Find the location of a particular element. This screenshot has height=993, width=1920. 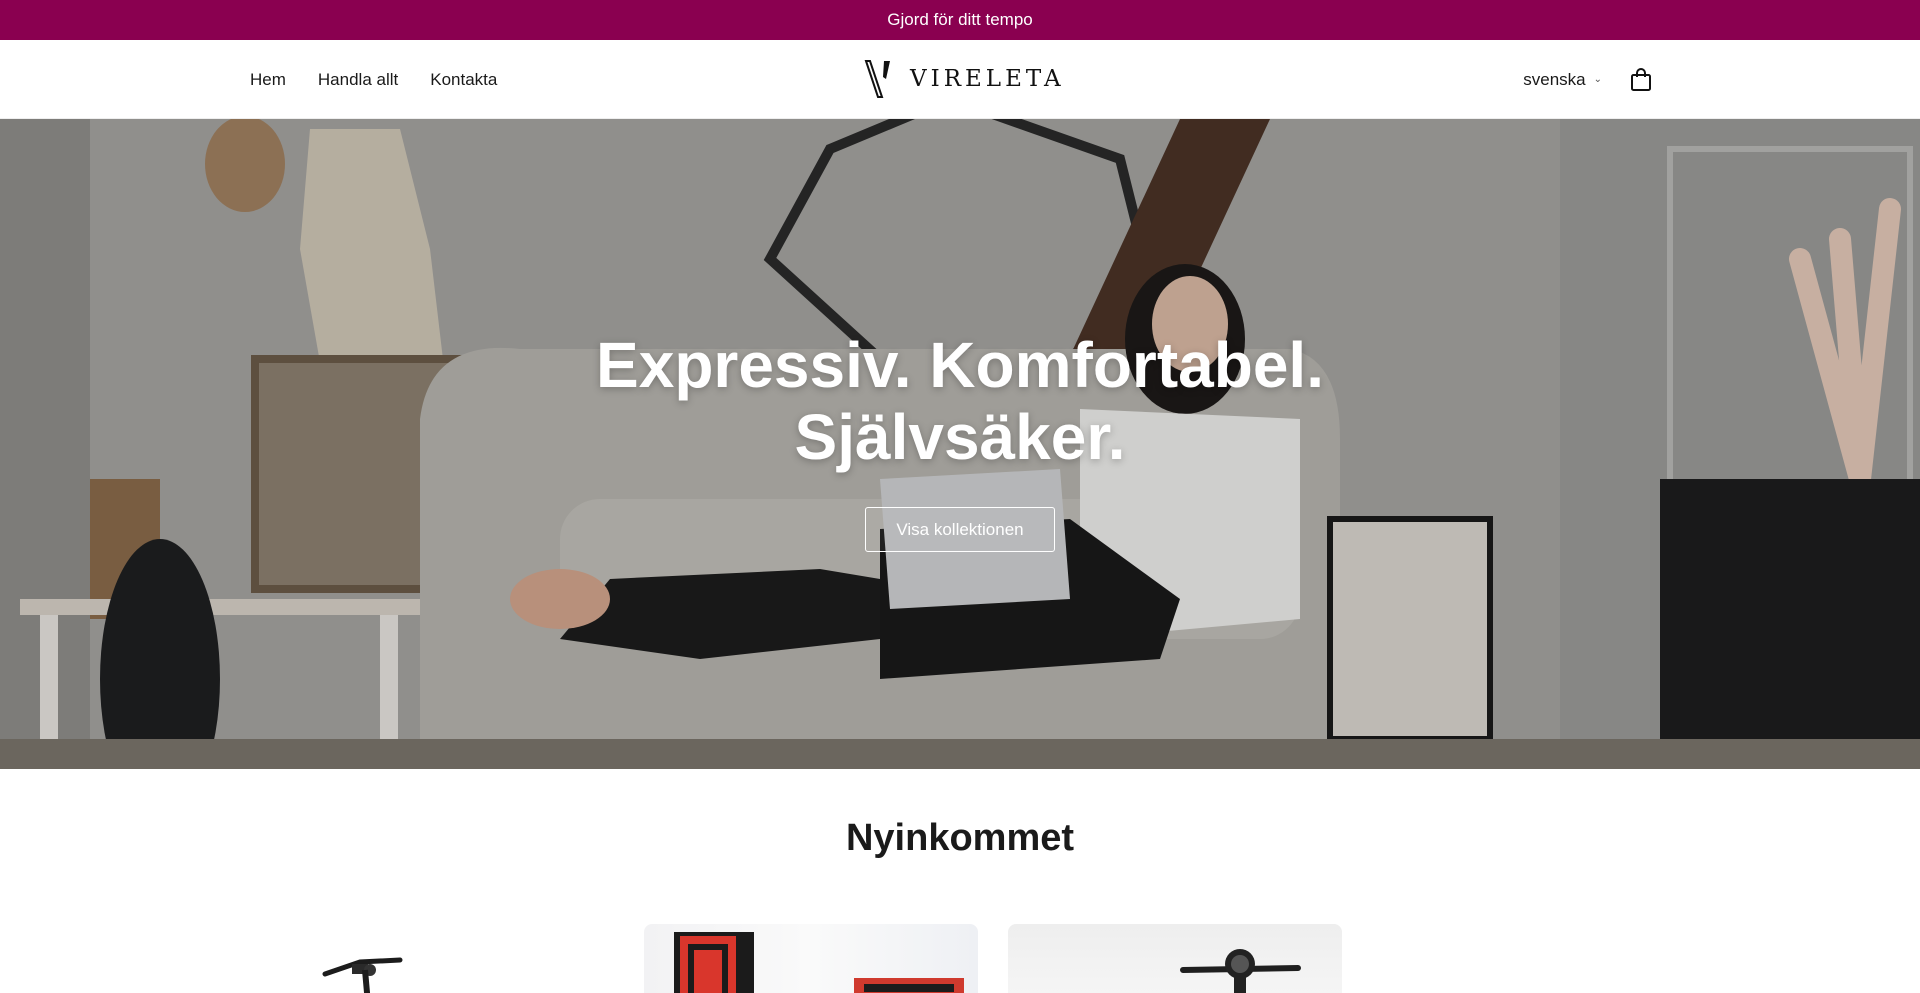

new-arrivals-title: Nyinkommet is located at coordinates (960, 838).